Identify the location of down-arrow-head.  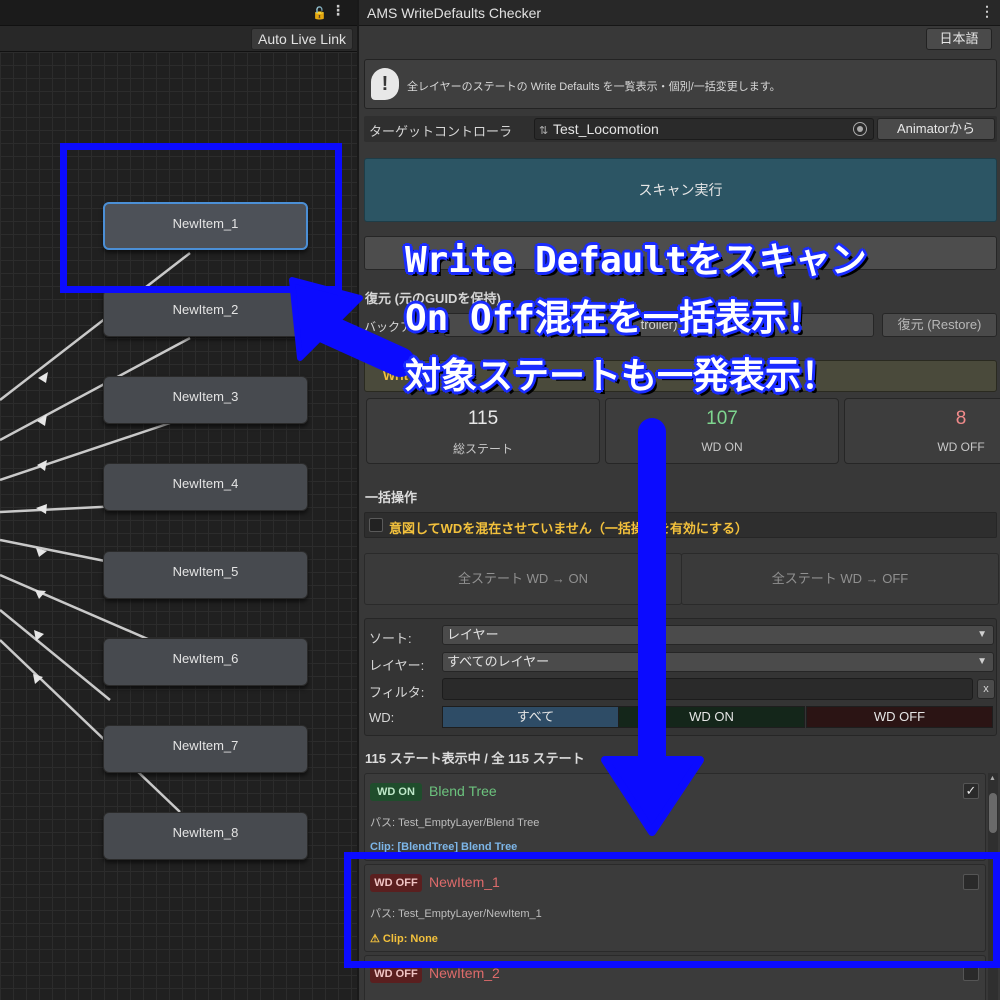
(652, 796).